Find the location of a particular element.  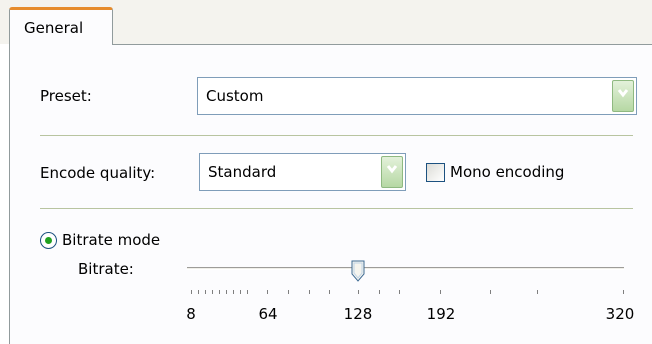

encode-quality-label: Encode quality: is located at coordinates (98, 173).